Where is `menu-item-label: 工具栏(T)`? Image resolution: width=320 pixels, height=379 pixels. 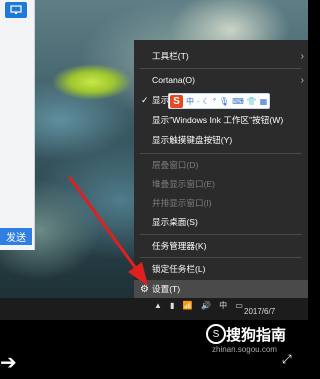
menu-item-label: 工具栏(T) is located at coordinates (170, 56).